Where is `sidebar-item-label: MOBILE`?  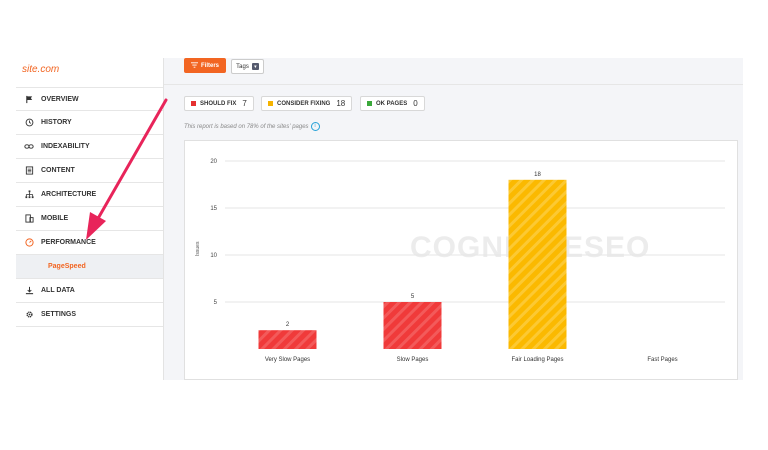 sidebar-item-label: MOBILE is located at coordinates (55, 218).